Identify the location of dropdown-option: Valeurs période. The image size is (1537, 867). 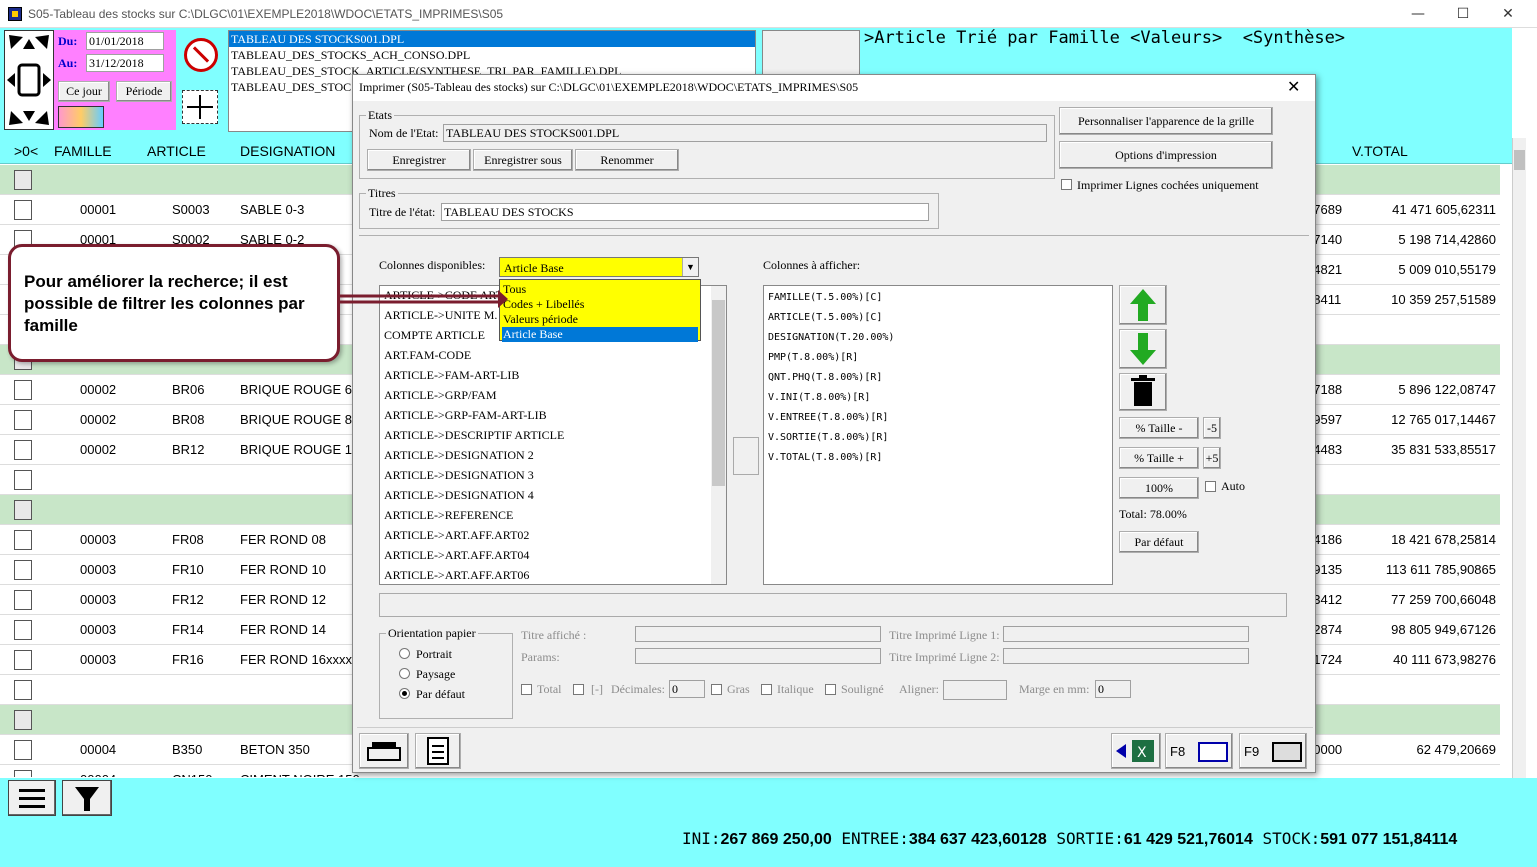
(600, 319).